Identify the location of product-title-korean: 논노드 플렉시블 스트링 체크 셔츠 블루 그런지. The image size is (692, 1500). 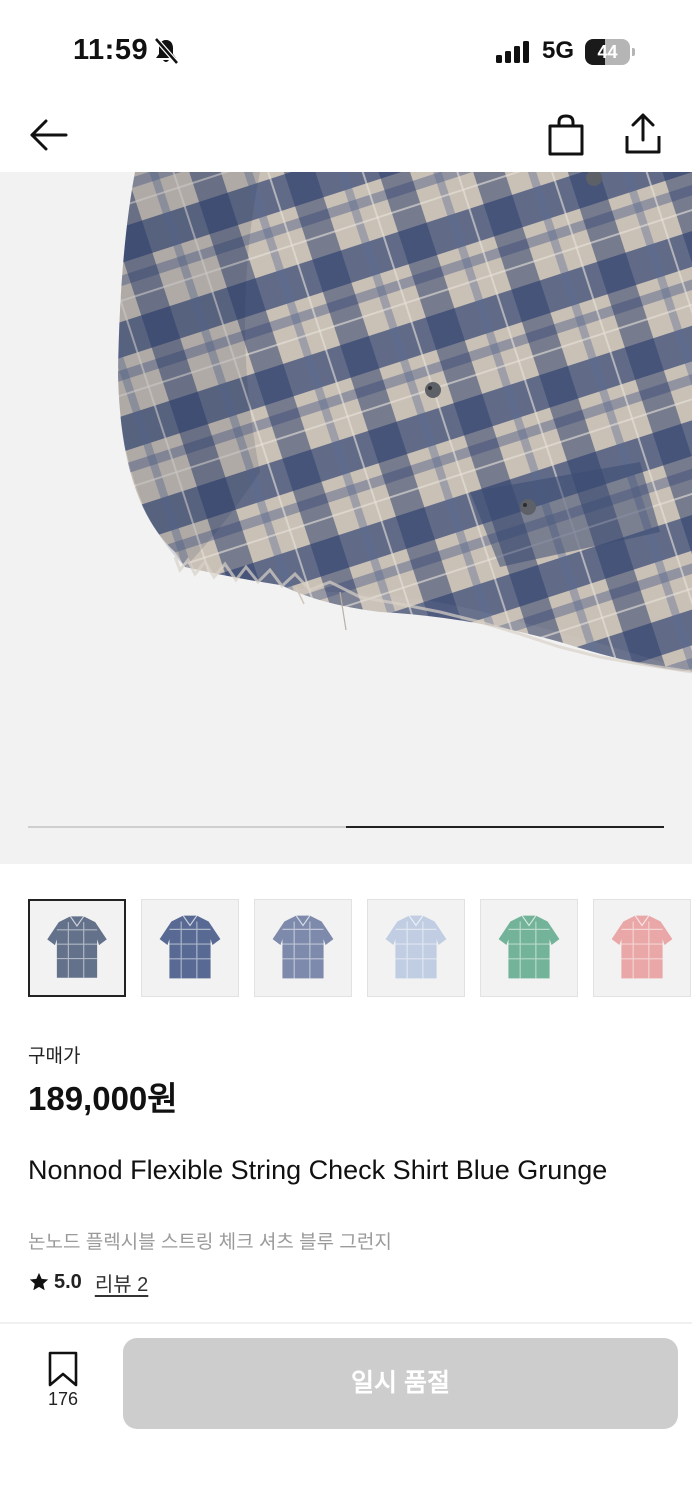
(210, 1242).